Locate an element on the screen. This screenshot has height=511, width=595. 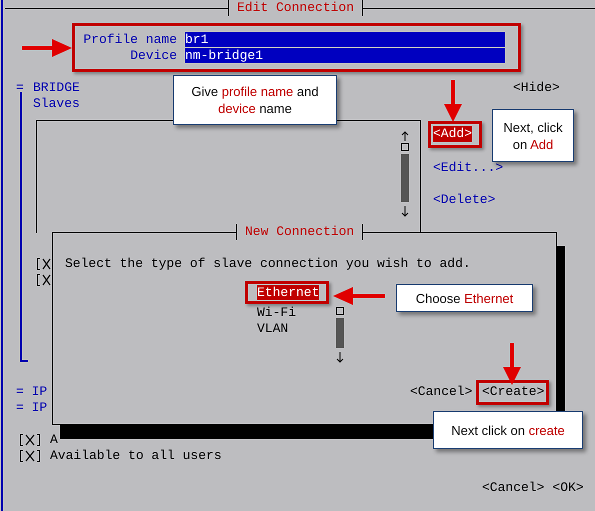
dialog-button: <OK> is located at coordinates (568, 488).